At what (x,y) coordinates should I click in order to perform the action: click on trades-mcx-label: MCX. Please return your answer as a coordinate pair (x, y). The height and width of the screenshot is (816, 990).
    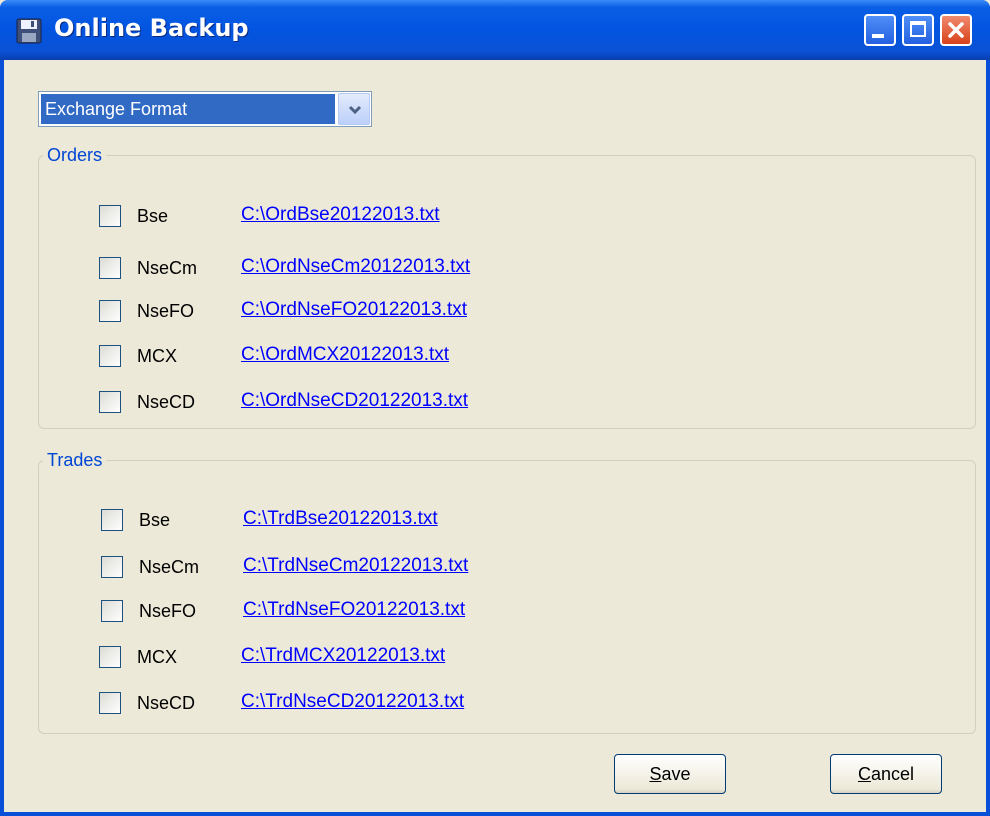
    Looking at the image, I should click on (157, 657).